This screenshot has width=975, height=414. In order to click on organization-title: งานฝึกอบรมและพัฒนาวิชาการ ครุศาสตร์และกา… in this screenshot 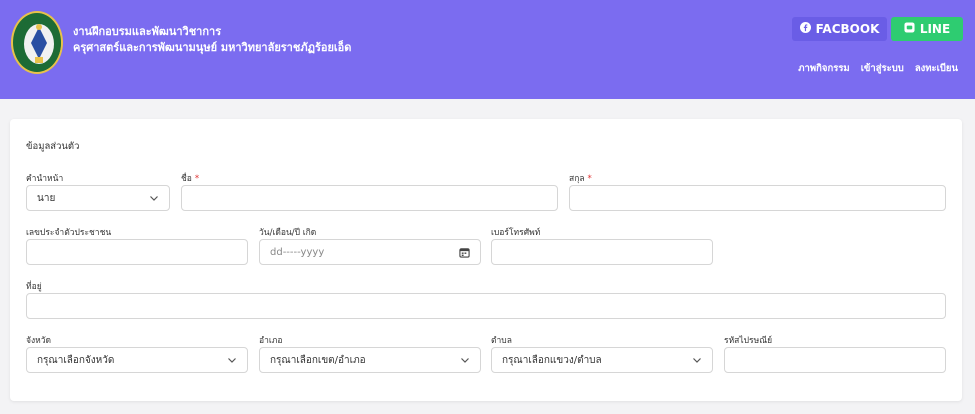, I will do `click(212, 40)`.